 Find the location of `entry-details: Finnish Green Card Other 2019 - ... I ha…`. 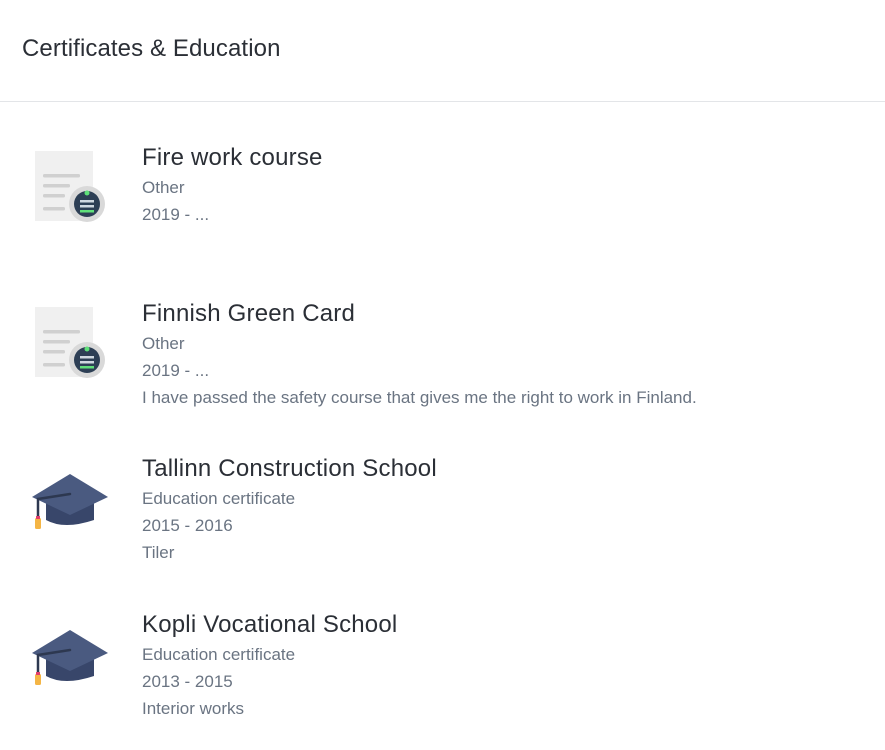

entry-details: Finnish Green Card Other 2019 - ... I ha… is located at coordinates (502, 355).